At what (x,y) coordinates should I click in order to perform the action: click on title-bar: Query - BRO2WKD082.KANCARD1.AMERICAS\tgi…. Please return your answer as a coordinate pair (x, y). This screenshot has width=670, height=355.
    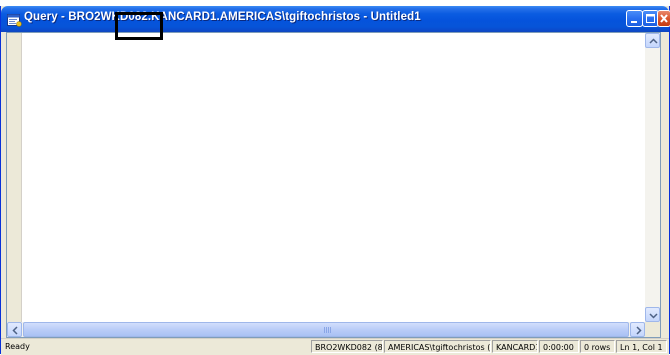
    Looking at the image, I should click on (335, 19).